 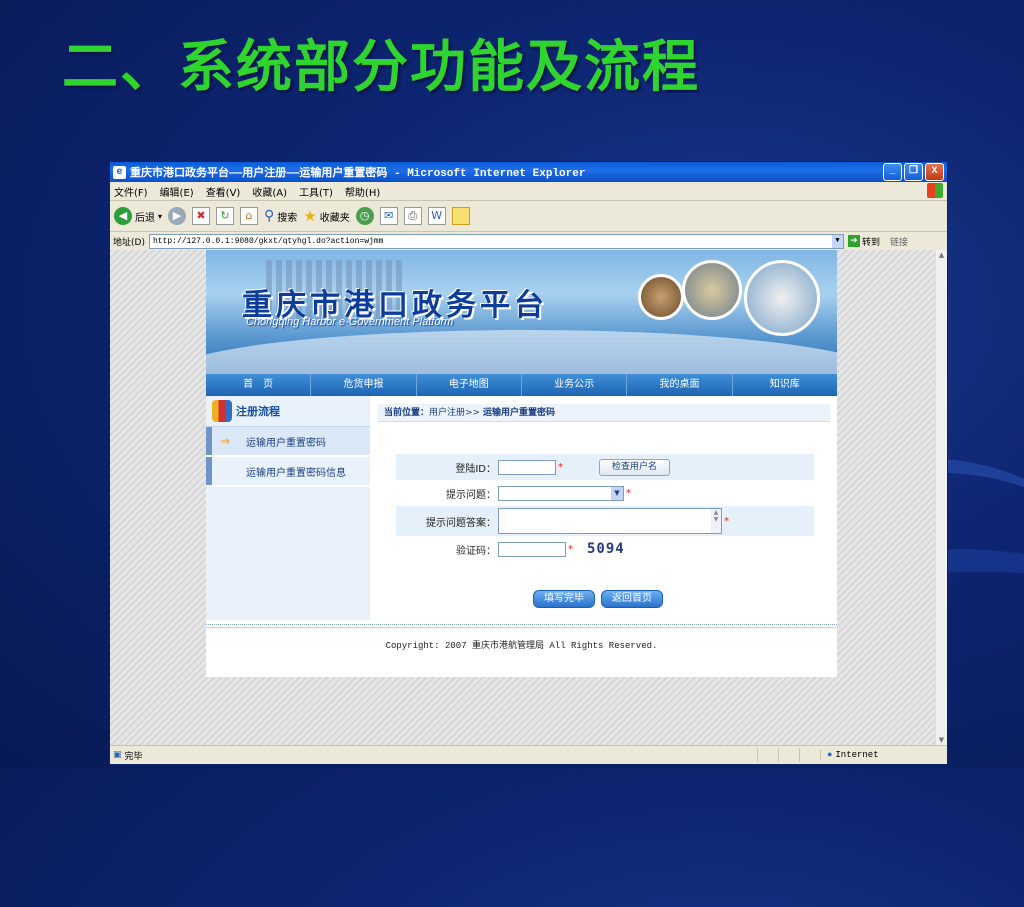 What do you see at coordinates (269, 191) in the screenshot?
I see `menu-favorites: 收藏(A)` at bounding box center [269, 191].